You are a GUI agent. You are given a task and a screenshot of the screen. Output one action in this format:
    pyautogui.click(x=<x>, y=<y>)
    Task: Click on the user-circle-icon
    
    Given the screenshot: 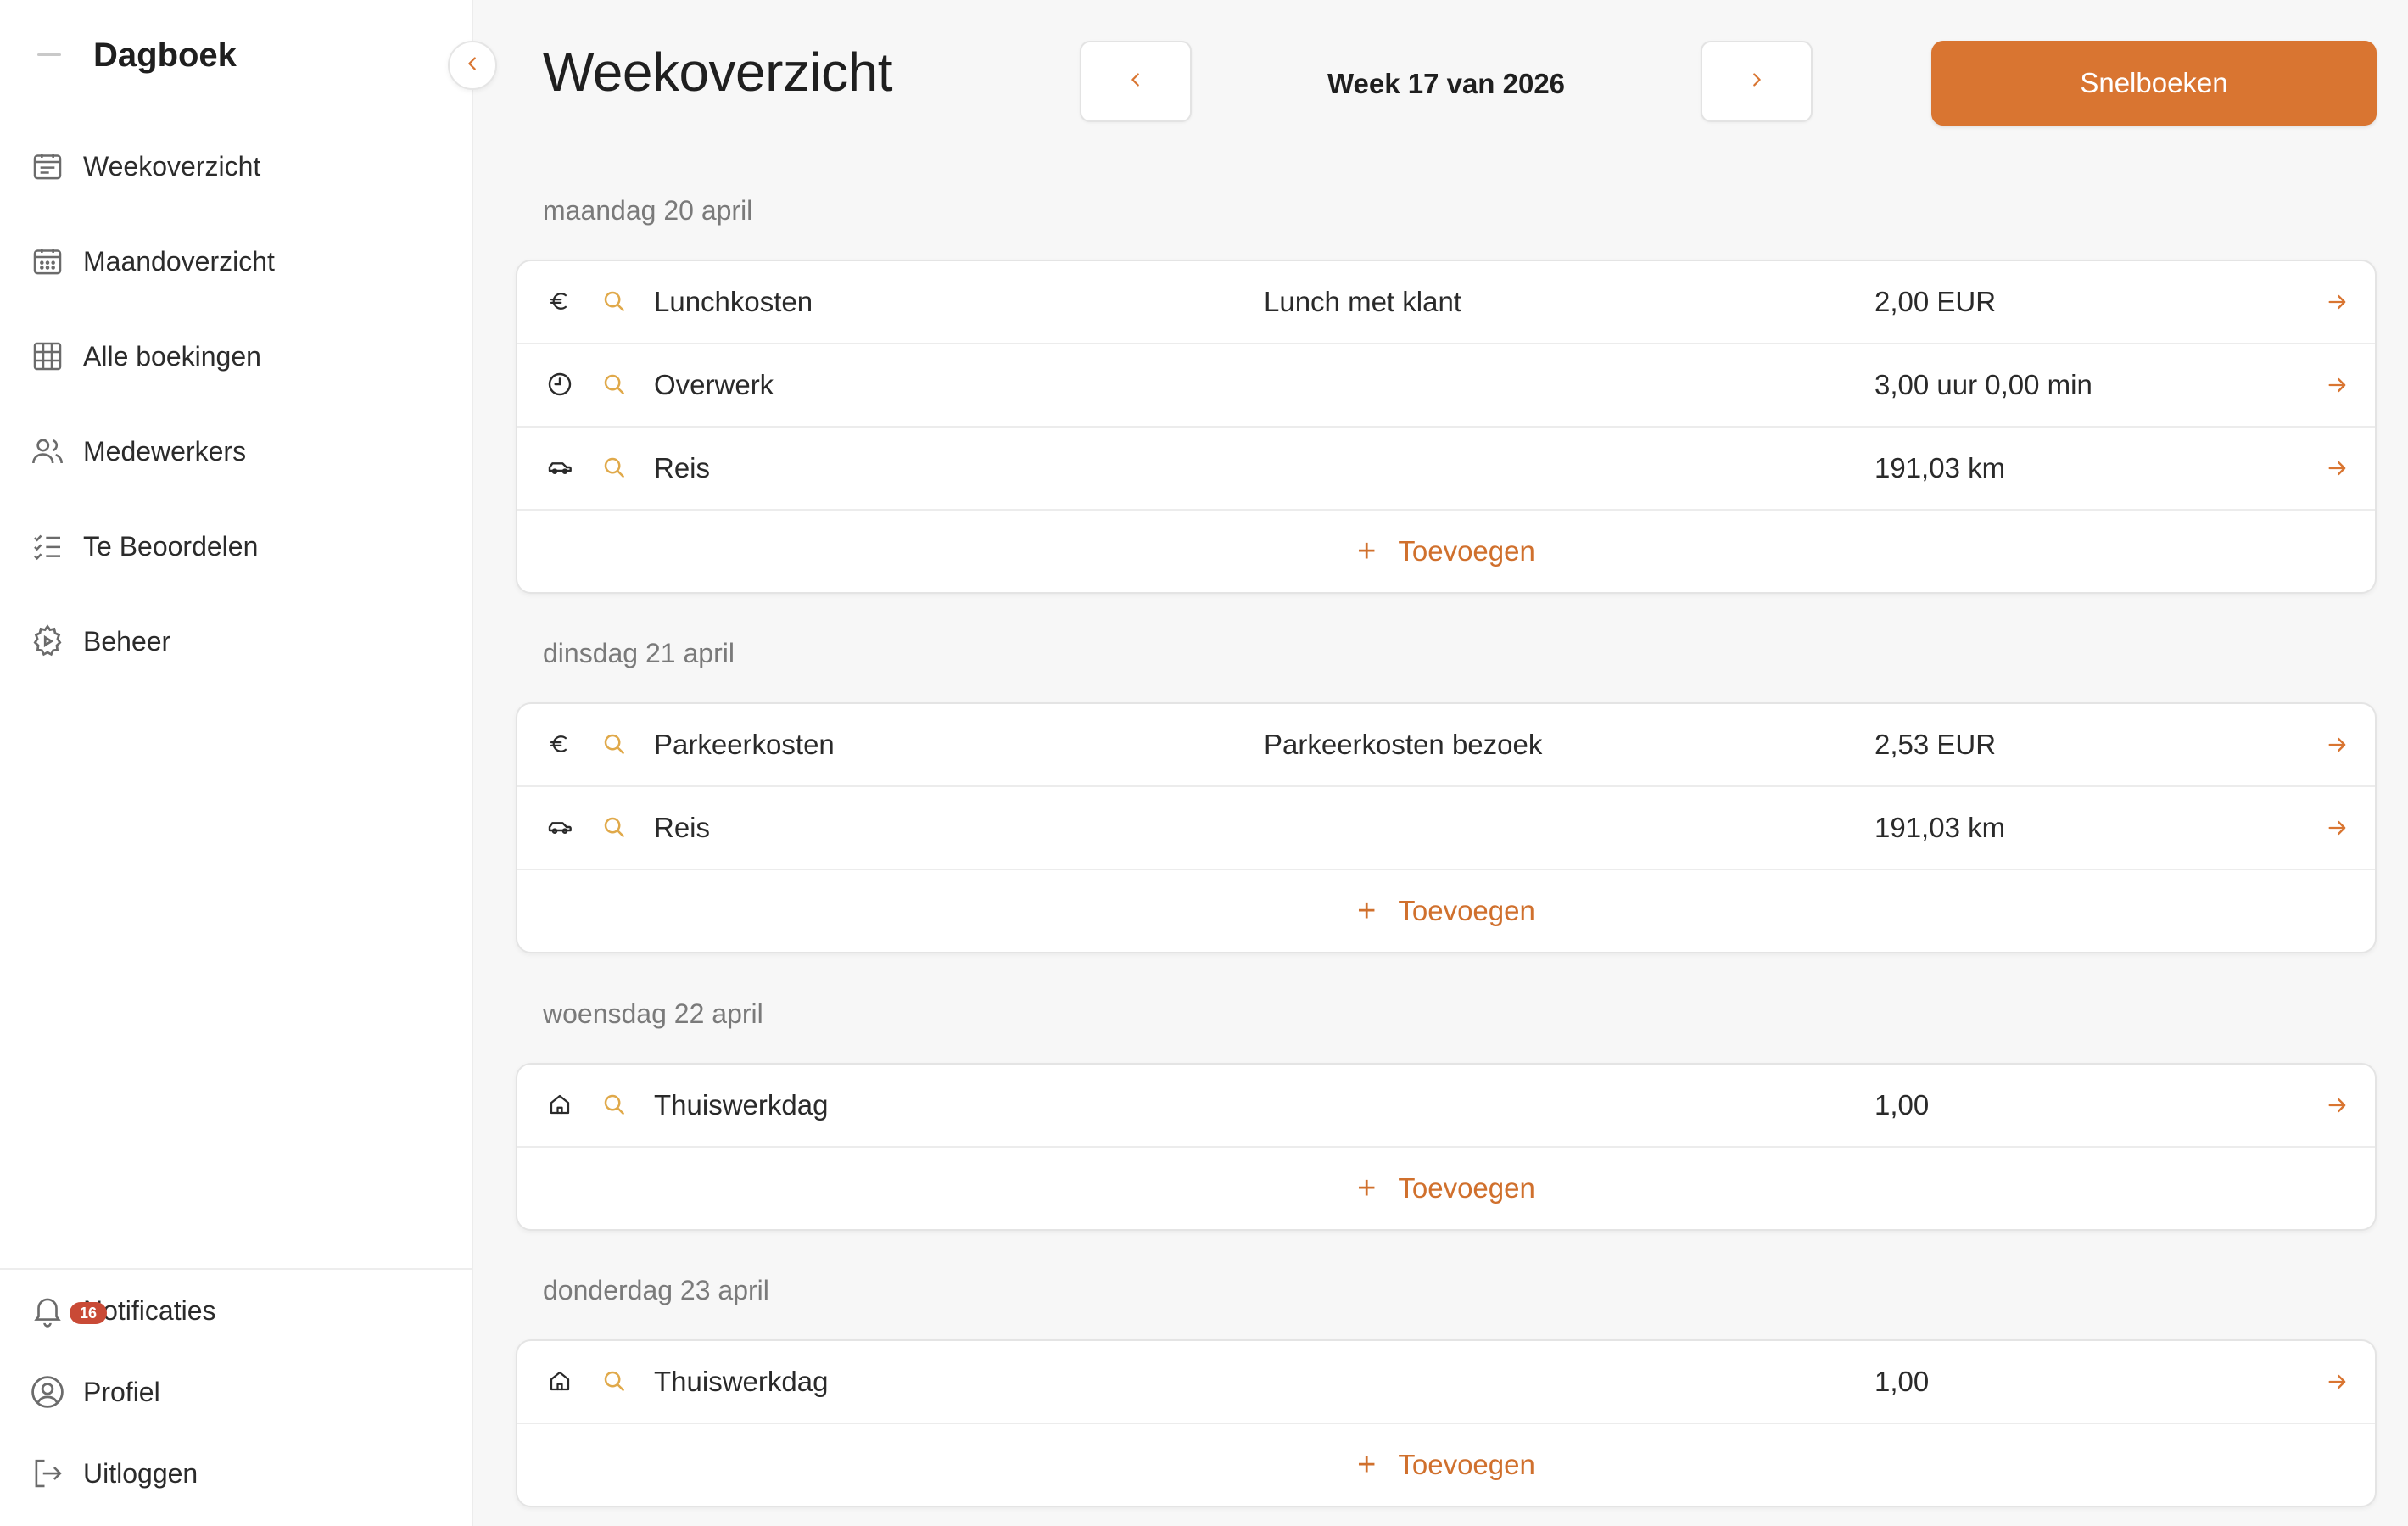 What is the action you would take?
    pyautogui.click(x=47, y=1392)
    